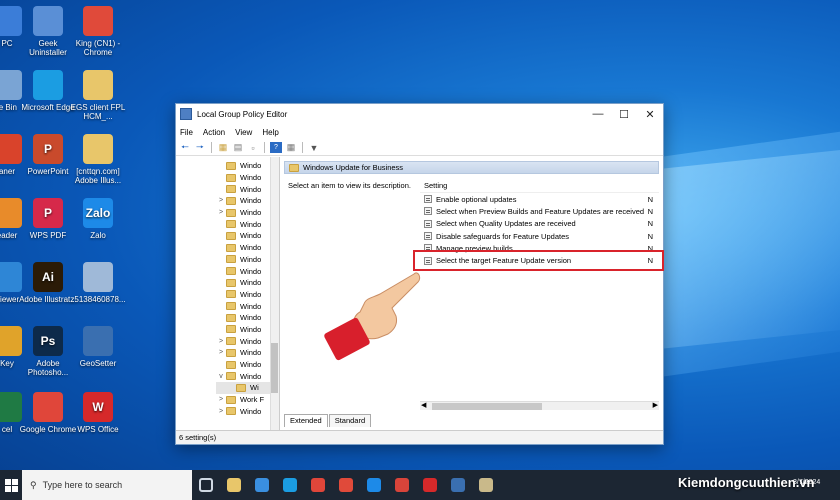 The width and height of the screenshot is (840, 500). I want to click on desktop-shortcut: GeoSetter, so click(98, 347).